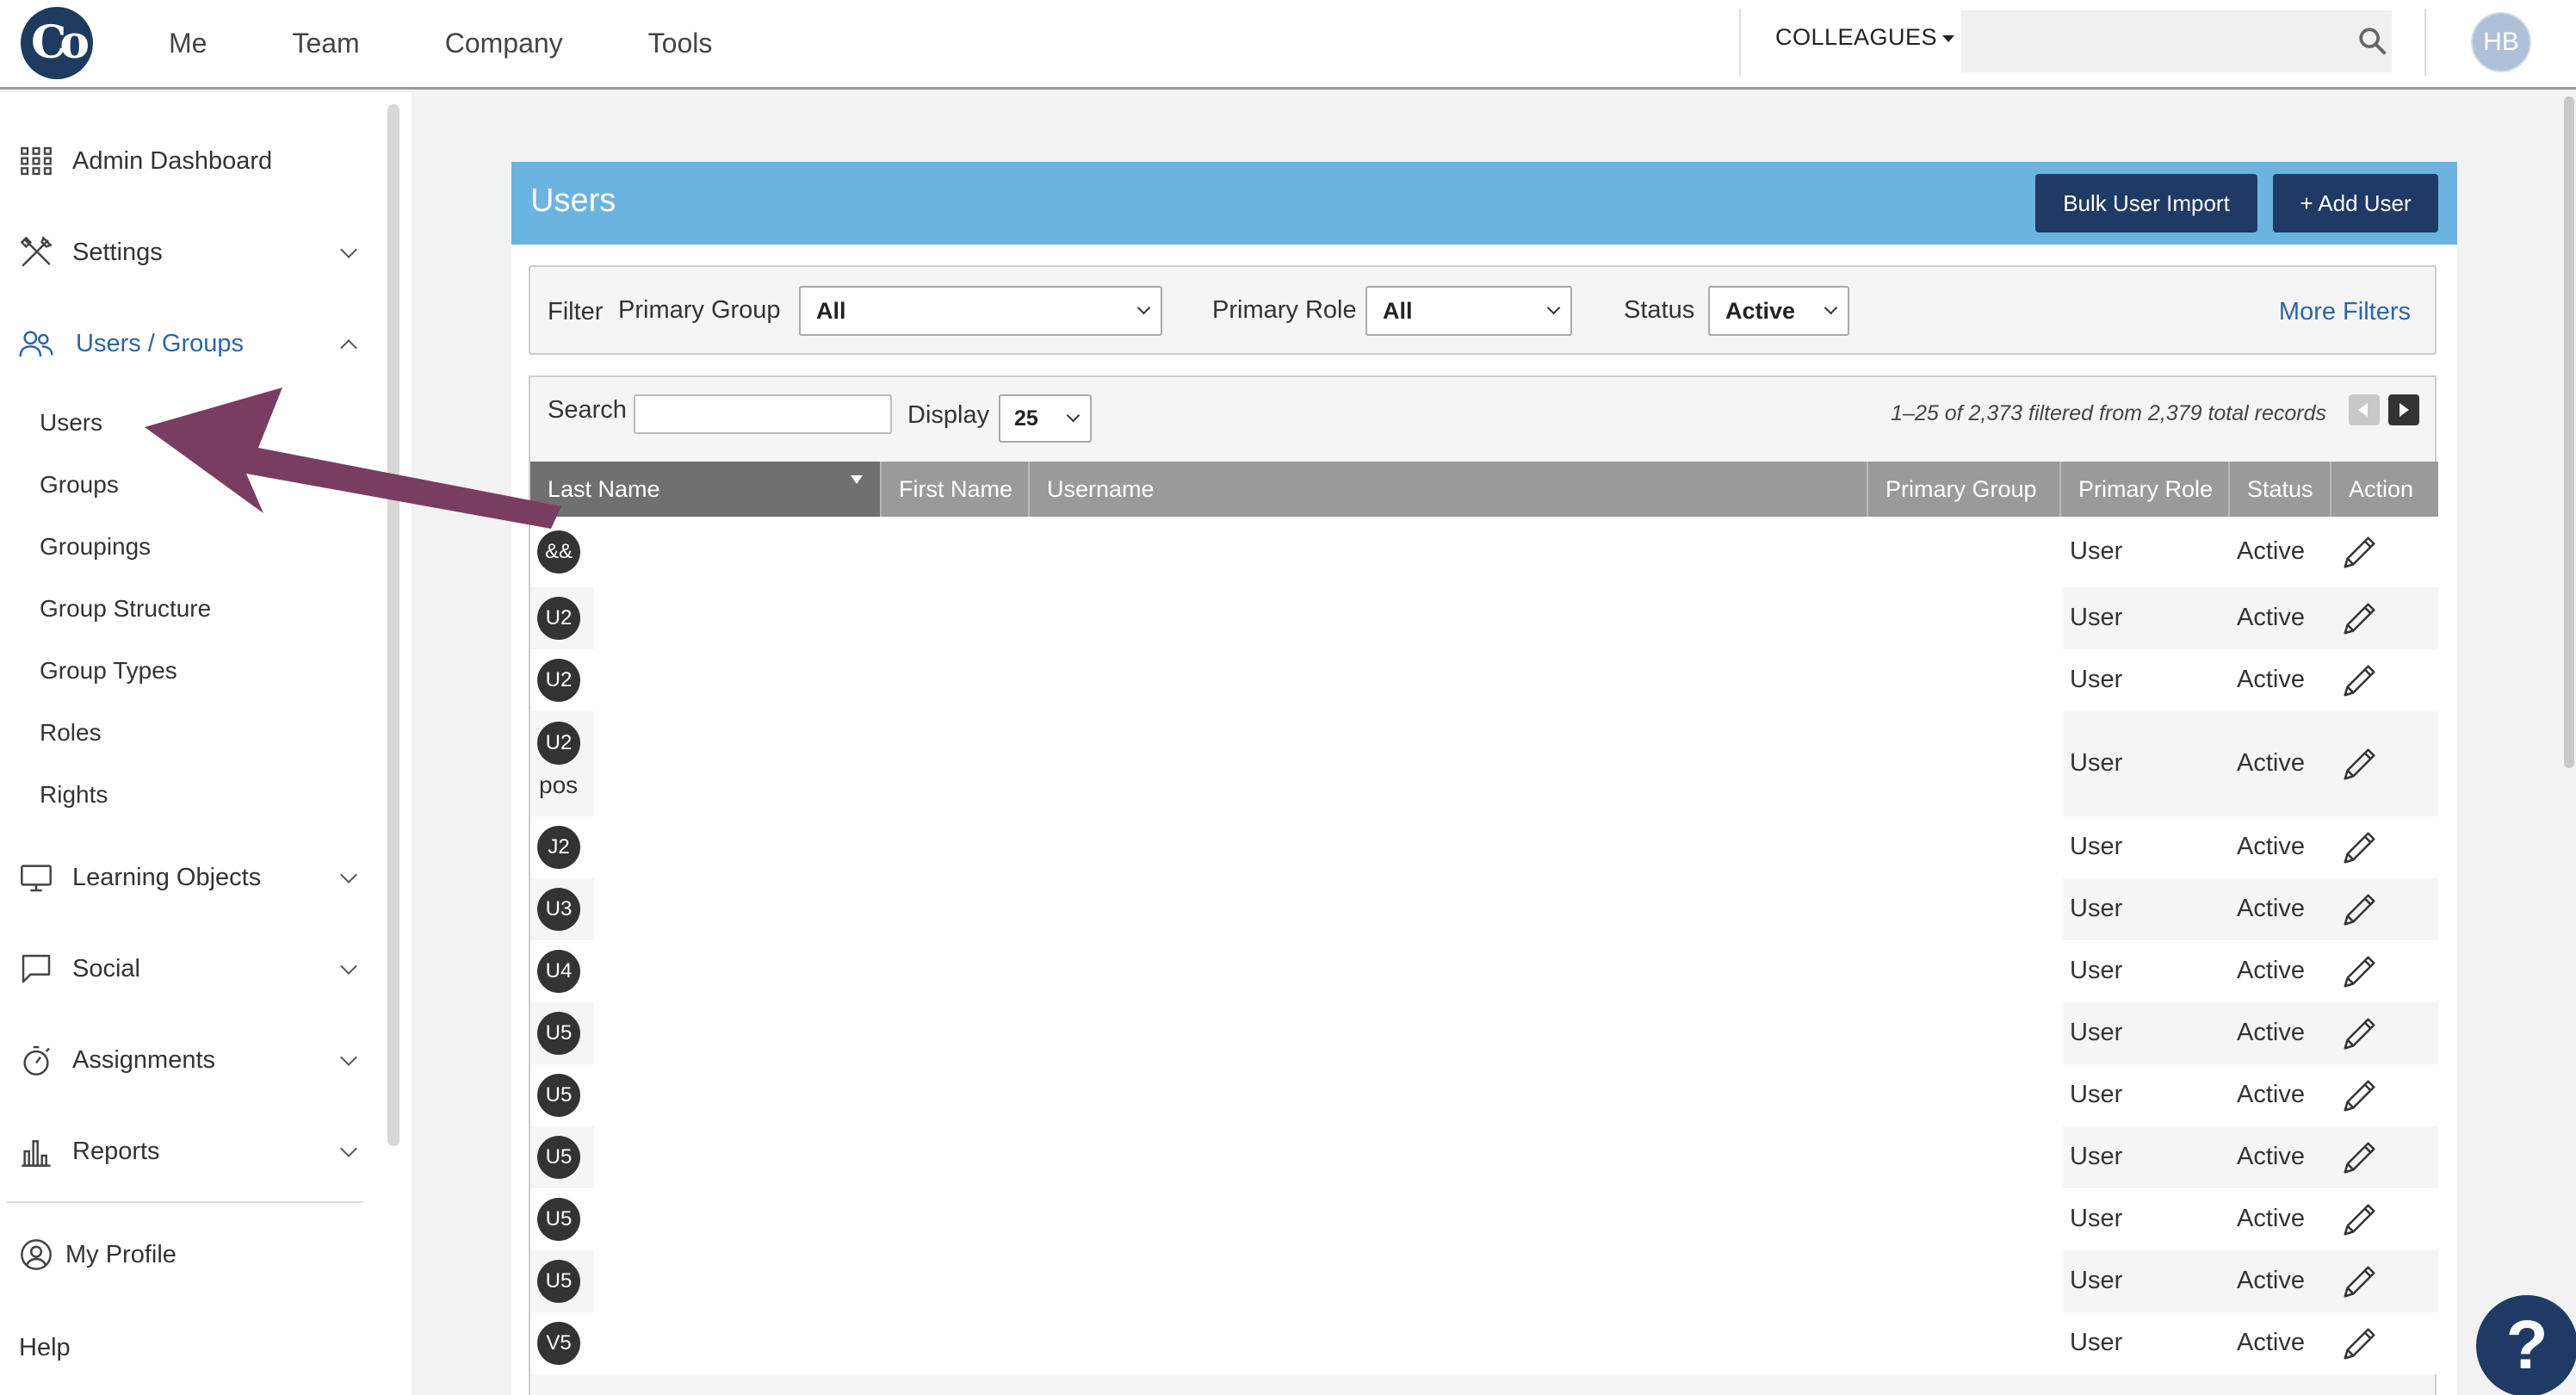 This screenshot has width=2576, height=1395. Describe the element at coordinates (109, 671) in the screenshot. I see `sidebar-sub-group-types: Group Types` at that location.